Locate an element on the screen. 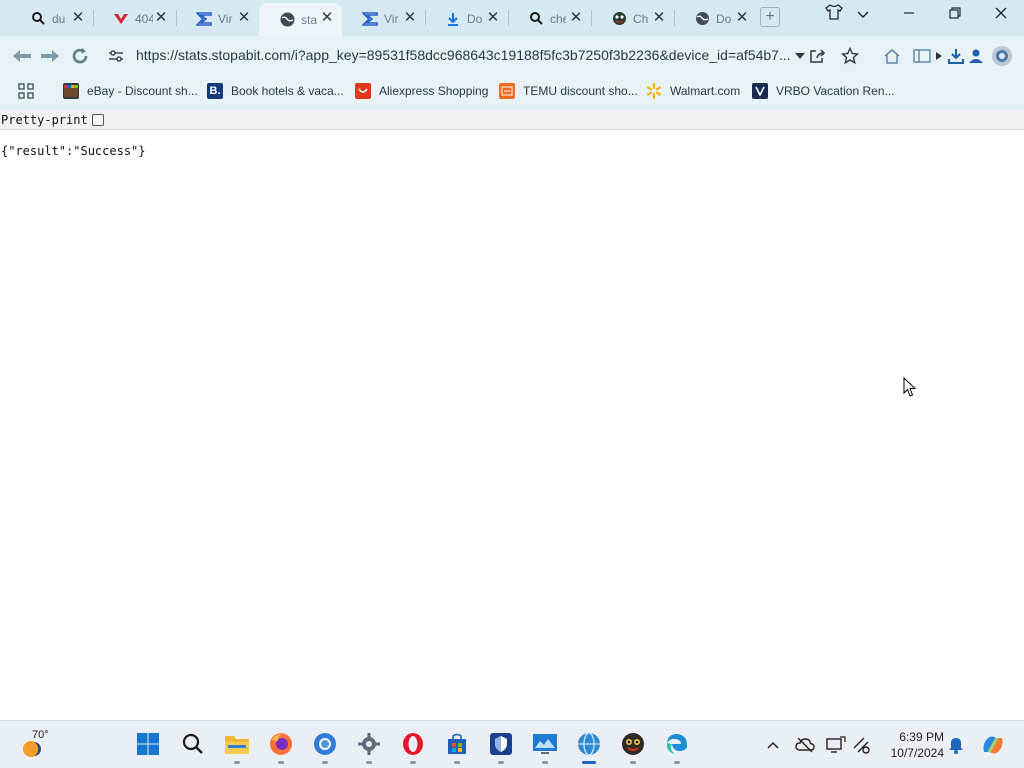 The image size is (1024, 768). tab-download: Do ✕ is located at coordinates (466, 18).